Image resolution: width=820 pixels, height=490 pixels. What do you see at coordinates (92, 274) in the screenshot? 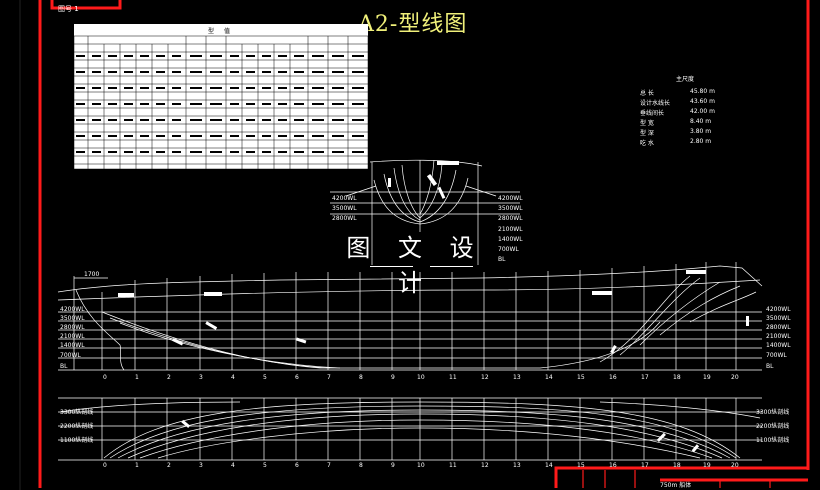
I see `deck-height-label: 1700` at bounding box center [92, 274].